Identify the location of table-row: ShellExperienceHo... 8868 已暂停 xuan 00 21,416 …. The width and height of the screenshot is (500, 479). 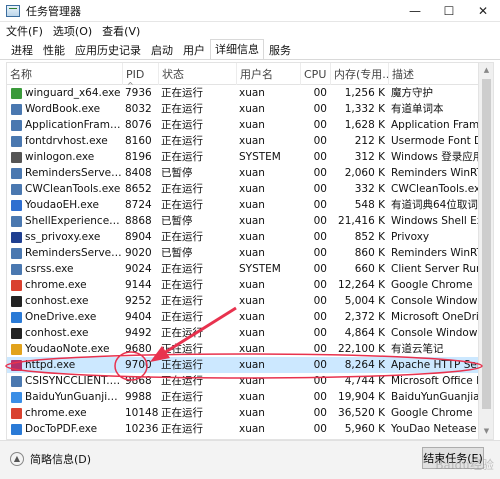
(243, 221).